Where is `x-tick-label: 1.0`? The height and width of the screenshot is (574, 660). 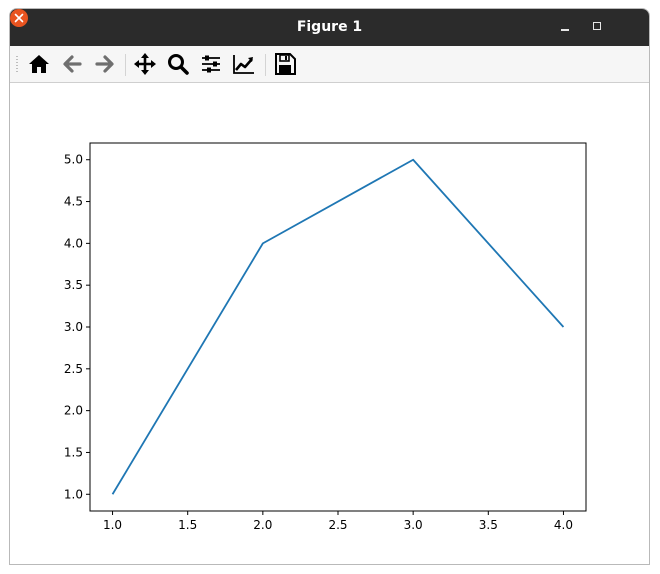 x-tick-label: 1.0 is located at coordinates (112, 525).